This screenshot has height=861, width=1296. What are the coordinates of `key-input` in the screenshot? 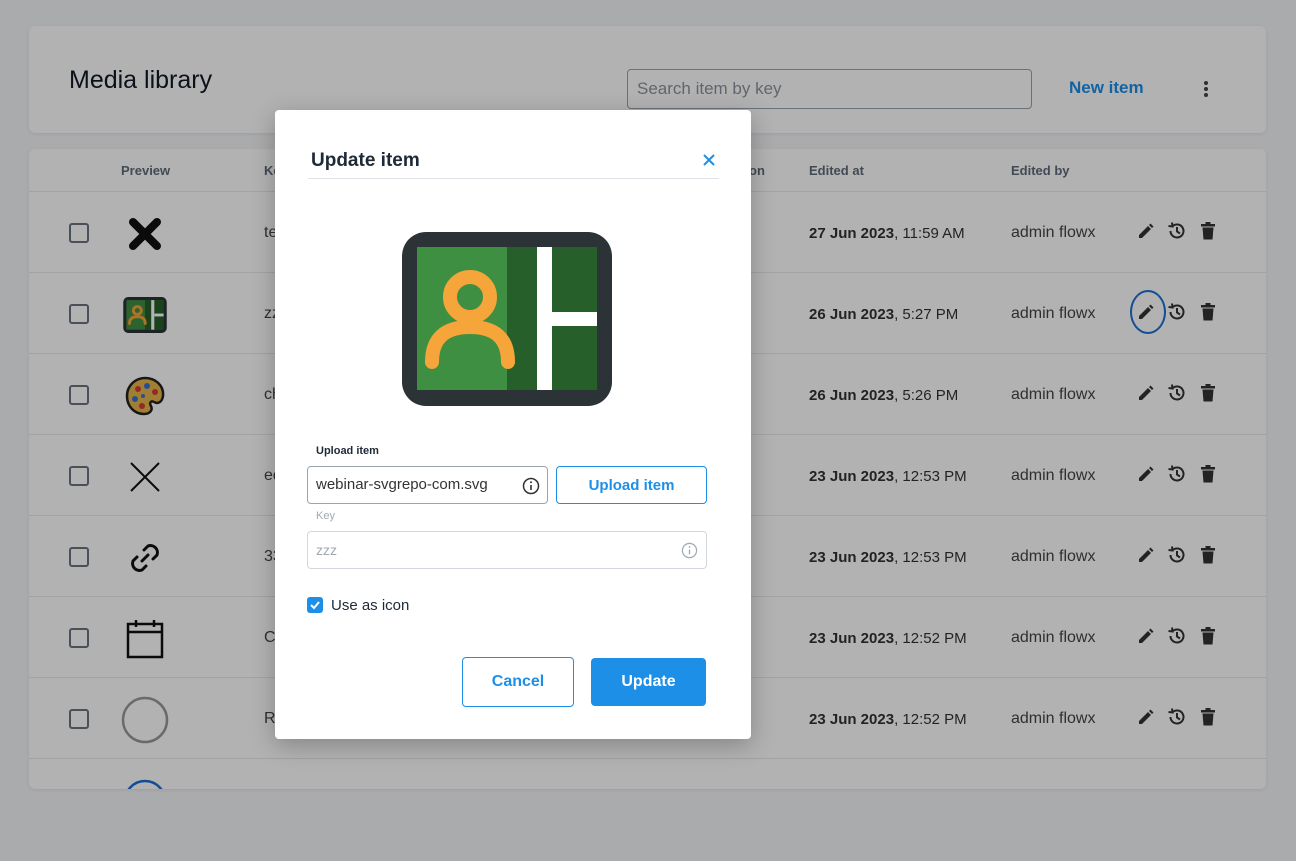 It's located at (507, 550).